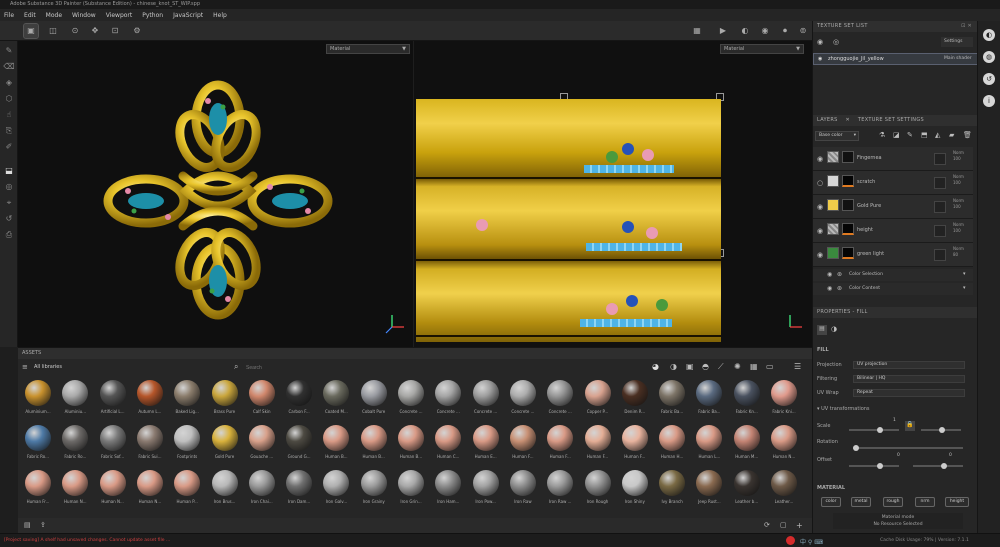  What do you see at coordinates (705, 366) in the screenshot?
I see `filter-texture-icon: ◓` at bounding box center [705, 366].